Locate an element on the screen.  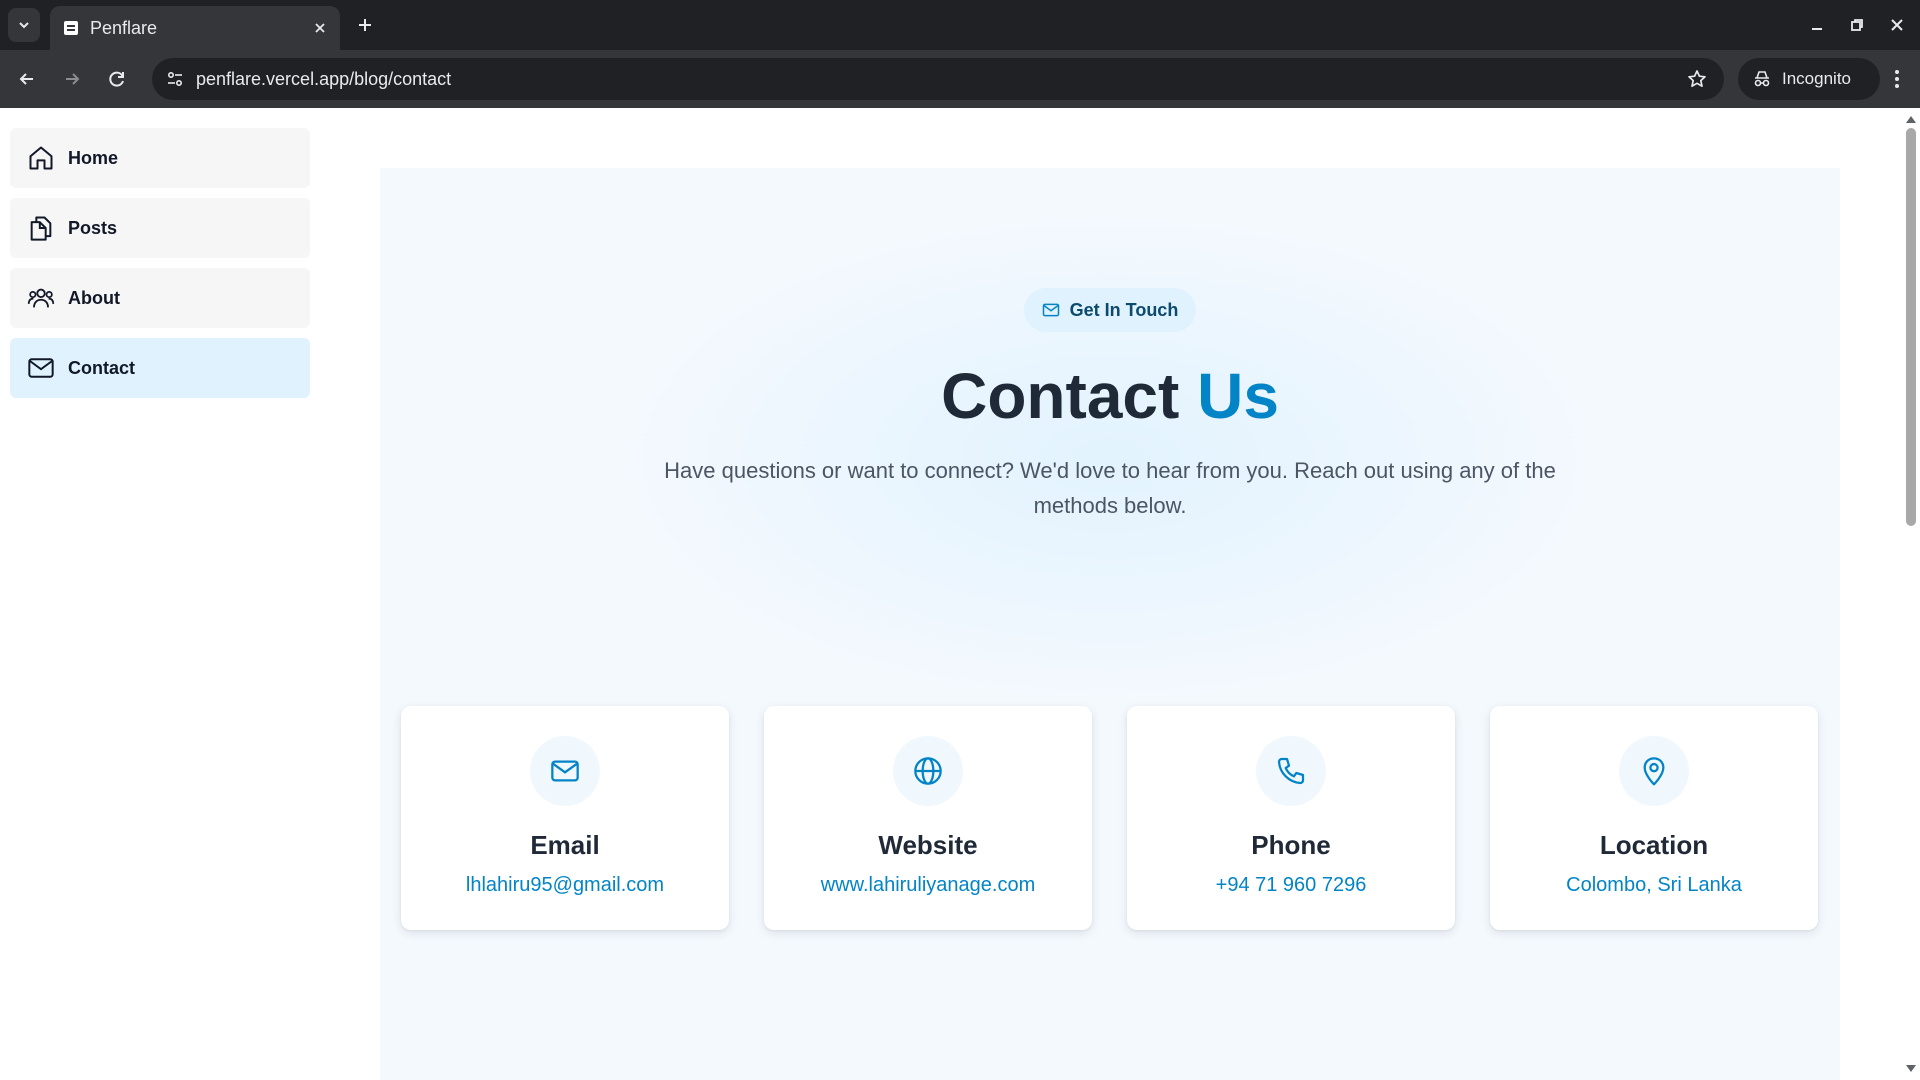
incognito-indicator: Incognito is located at coordinates (1809, 79).